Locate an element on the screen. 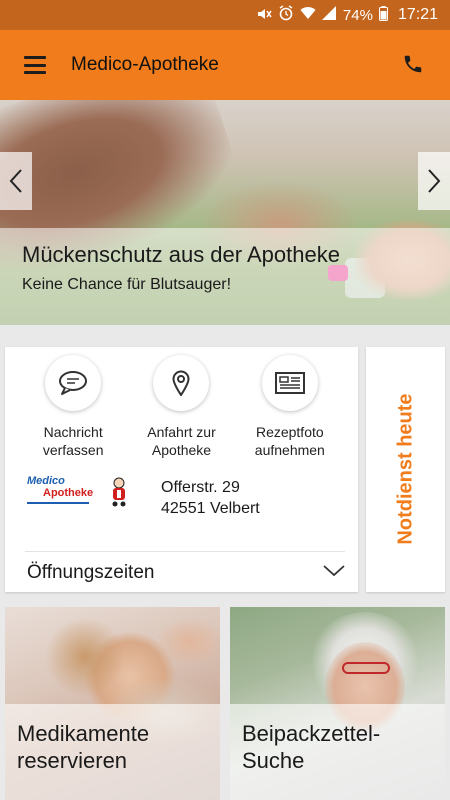 The width and height of the screenshot is (450, 800). carousel-prev-button is located at coordinates (16, 181).